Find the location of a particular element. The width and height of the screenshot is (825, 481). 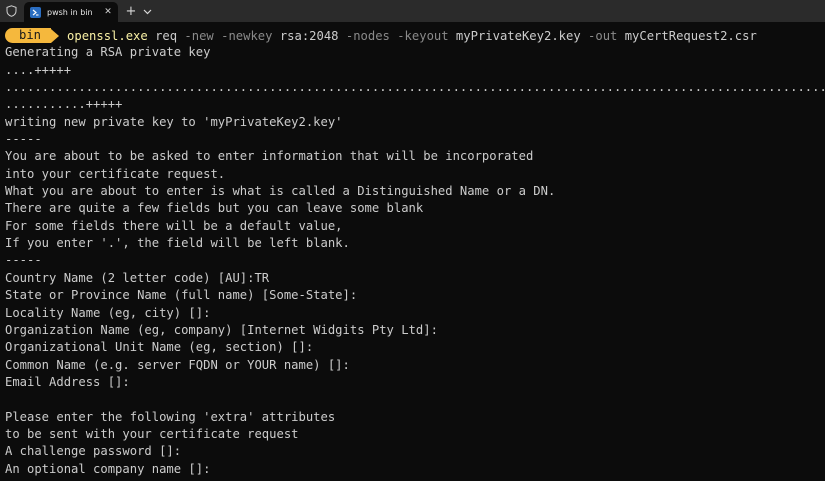

output-line: Locality Name (eg, city) []: is located at coordinates (108, 312).